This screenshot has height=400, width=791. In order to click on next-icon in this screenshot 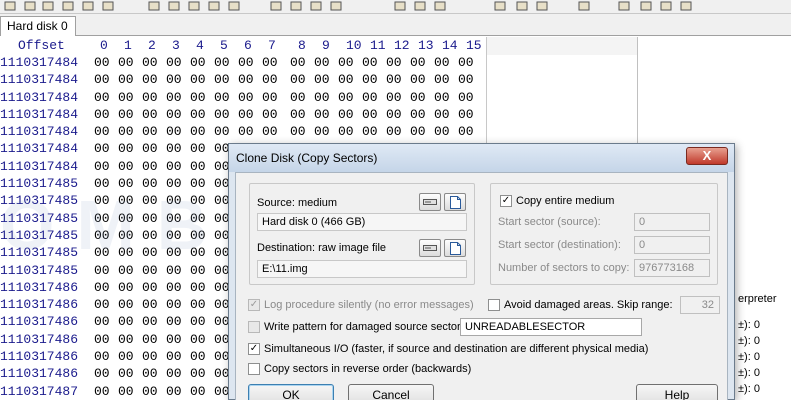, I will do `click(624, 6)`.